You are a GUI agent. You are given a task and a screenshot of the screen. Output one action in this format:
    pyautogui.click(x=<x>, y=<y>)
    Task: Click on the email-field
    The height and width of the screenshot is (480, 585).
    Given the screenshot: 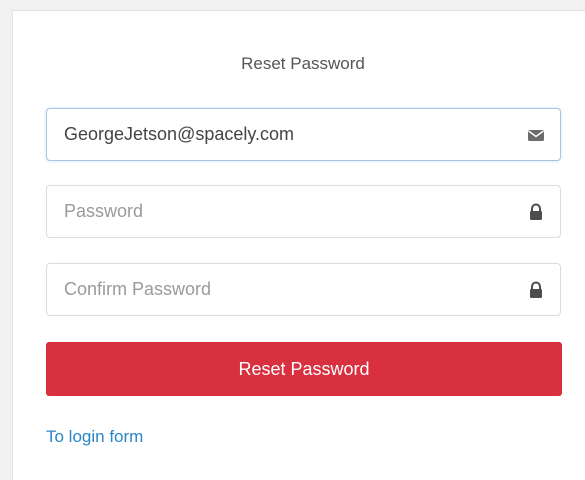 What is the action you would take?
    pyautogui.click(x=303, y=134)
    